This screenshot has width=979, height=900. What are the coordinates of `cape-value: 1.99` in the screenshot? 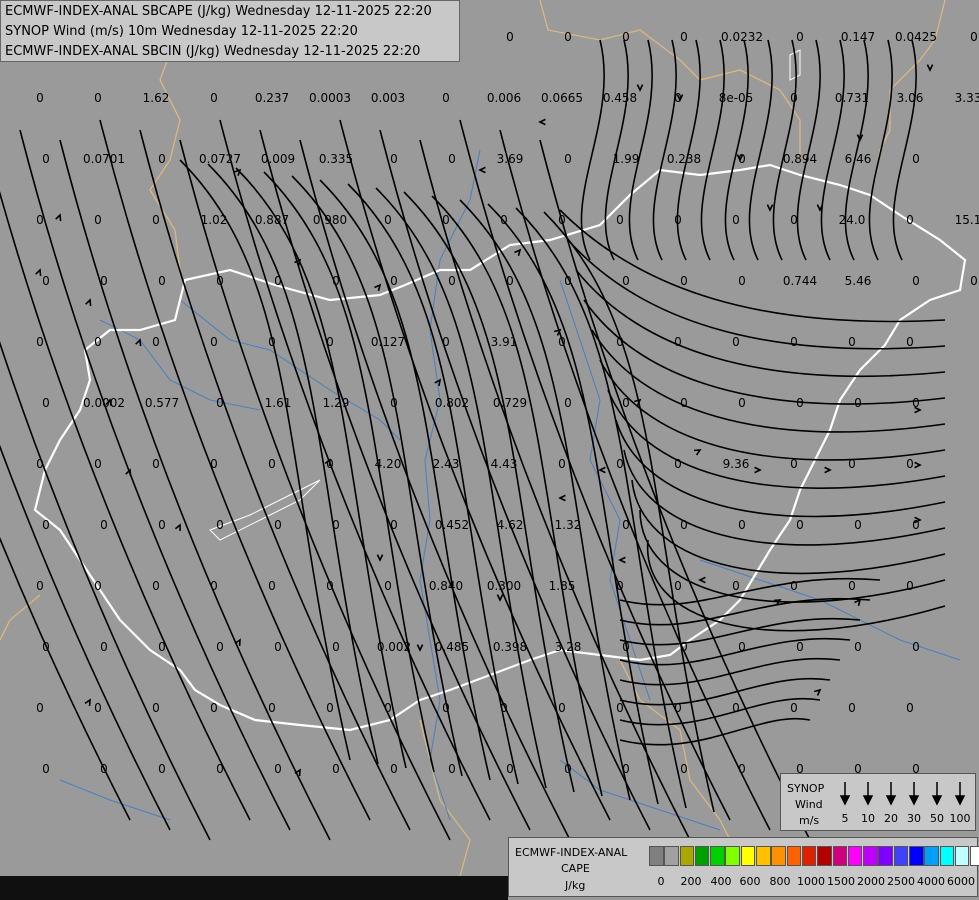 It's located at (626, 159).